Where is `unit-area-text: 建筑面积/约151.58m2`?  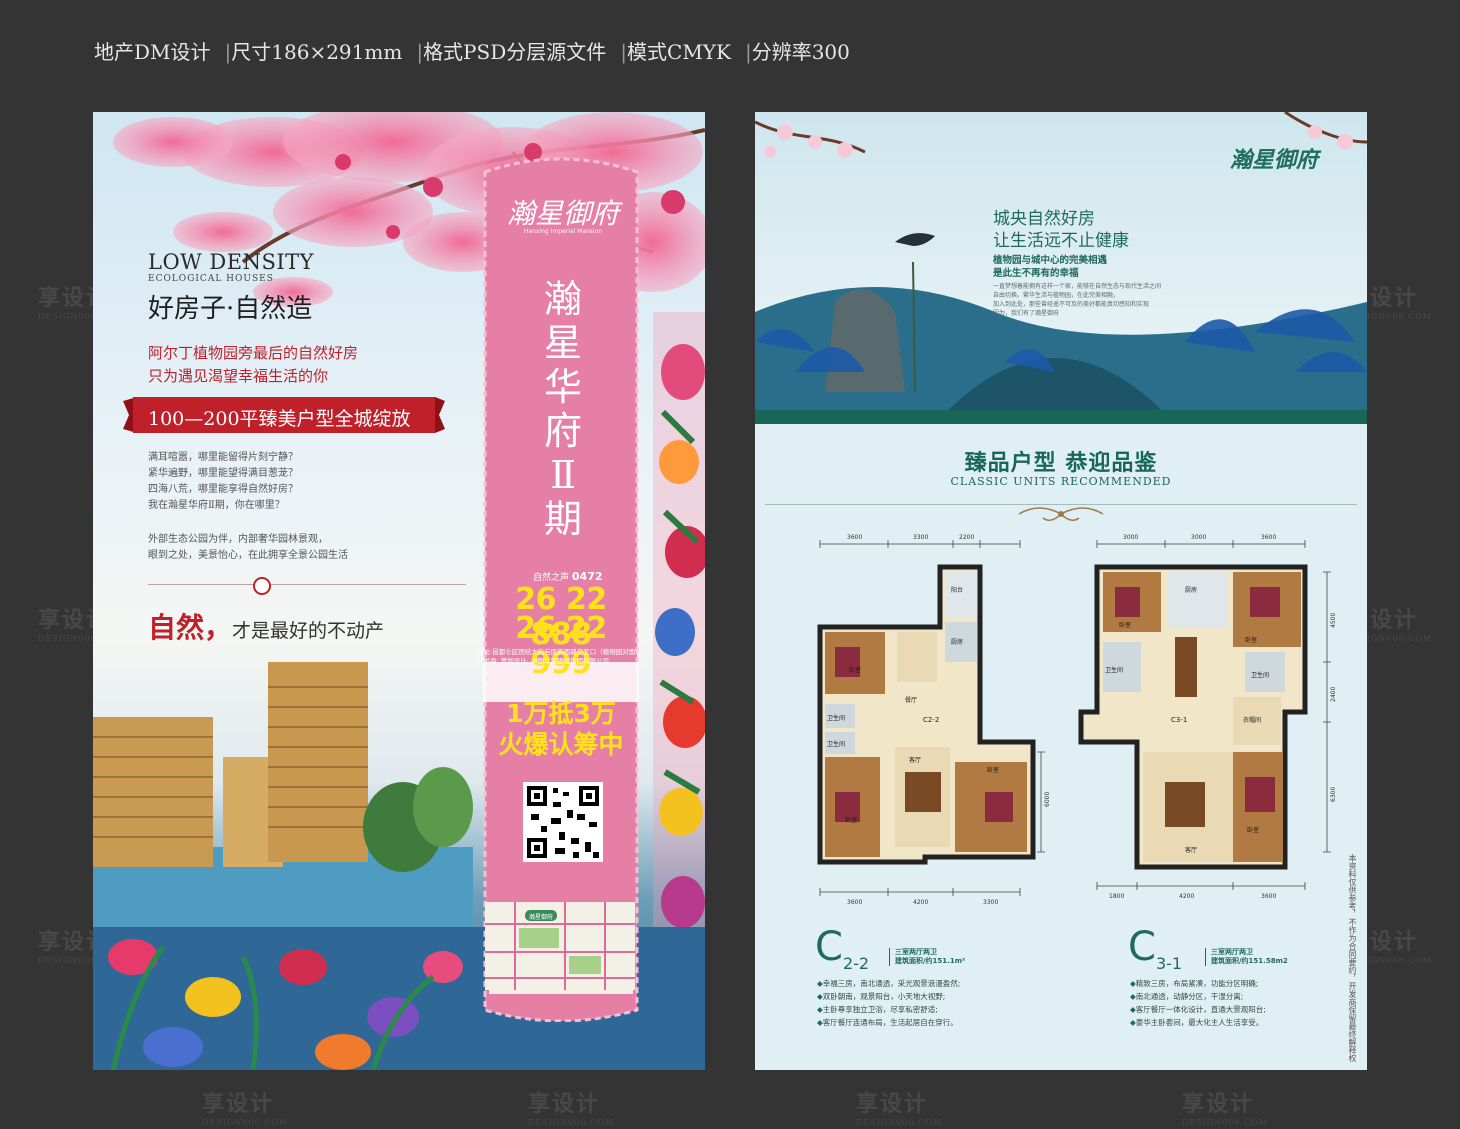 unit-area-text: 建筑面积/约151.58m2 is located at coordinates (1249, 961).